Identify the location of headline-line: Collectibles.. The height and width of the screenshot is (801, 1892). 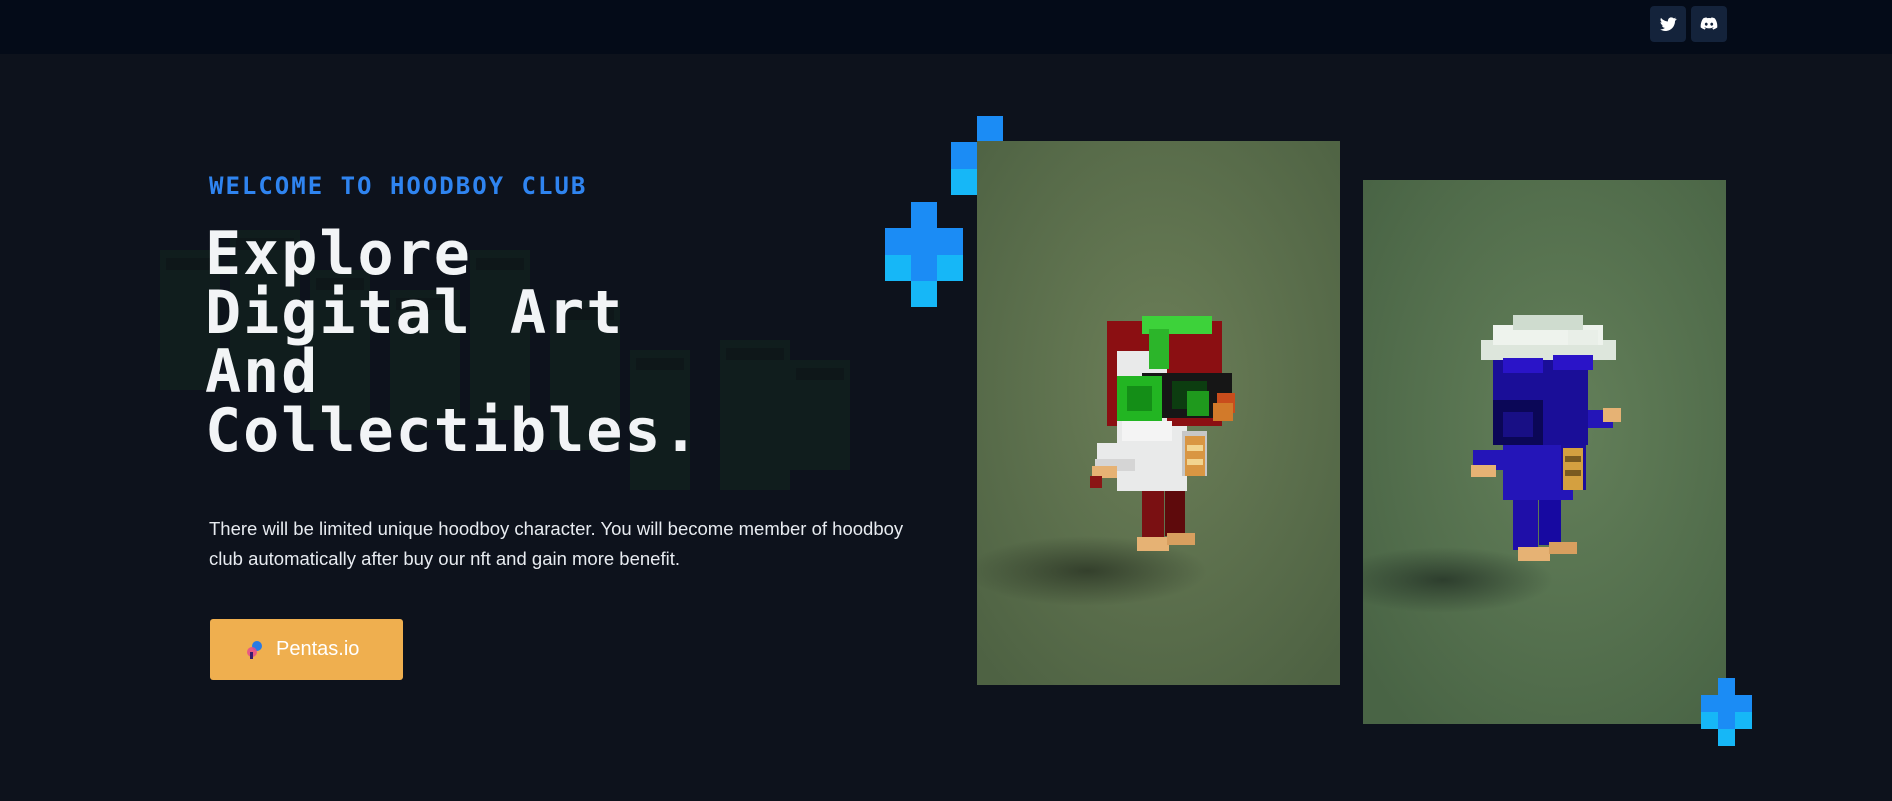
(453, 431).